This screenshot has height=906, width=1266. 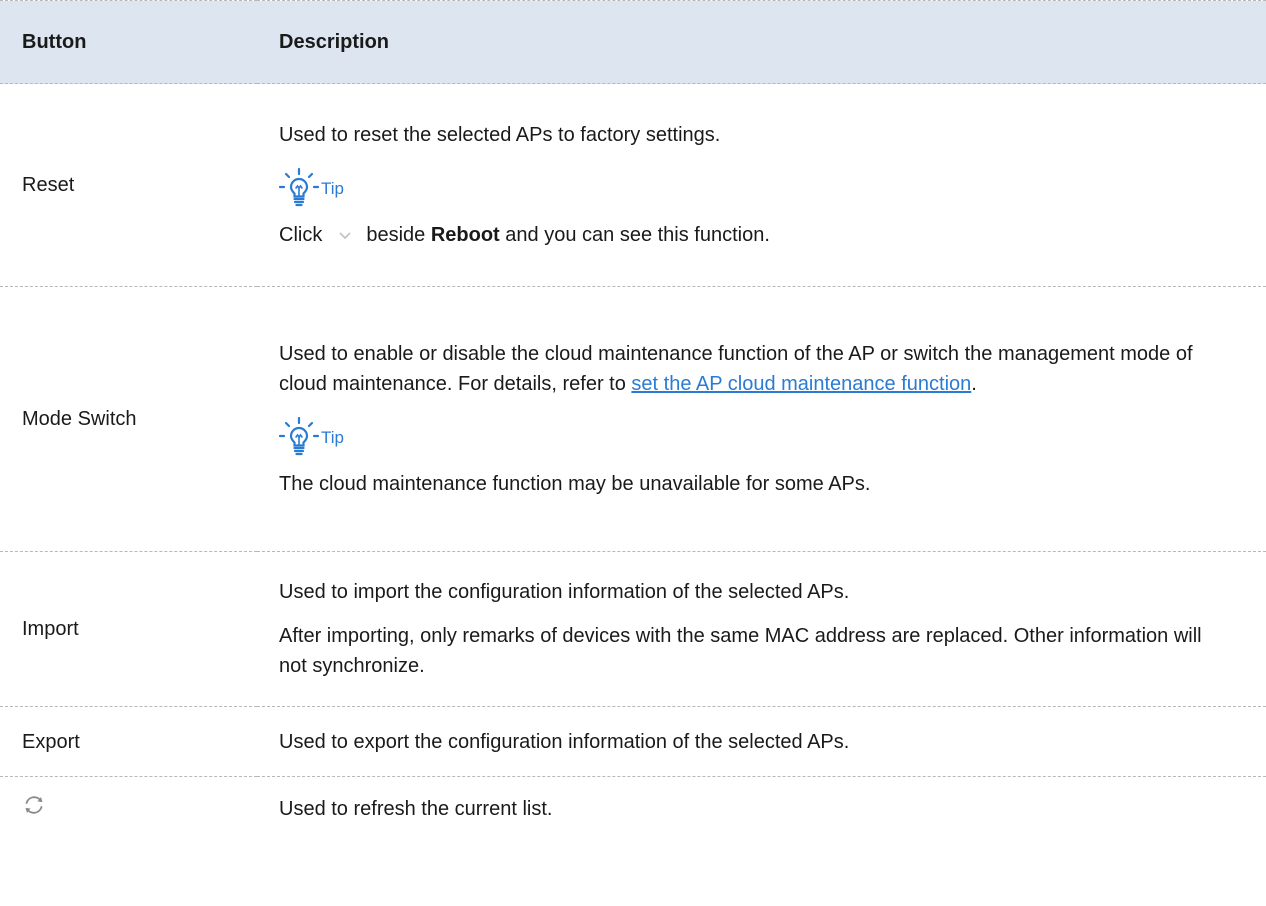 What do you see at coordinates (761, 42) in the screenshot?
I see `header-description: Description` at bounding box center [761, 42].